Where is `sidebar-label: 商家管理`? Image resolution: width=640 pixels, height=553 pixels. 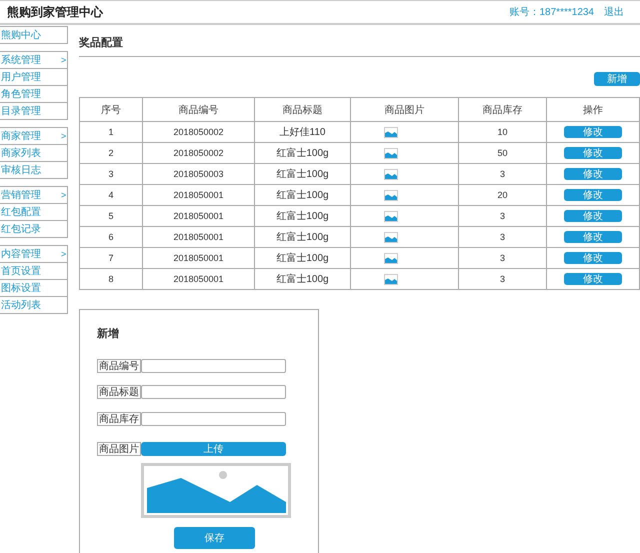
sidebar-label: 商家管理 is located at coordinates (21, 136).